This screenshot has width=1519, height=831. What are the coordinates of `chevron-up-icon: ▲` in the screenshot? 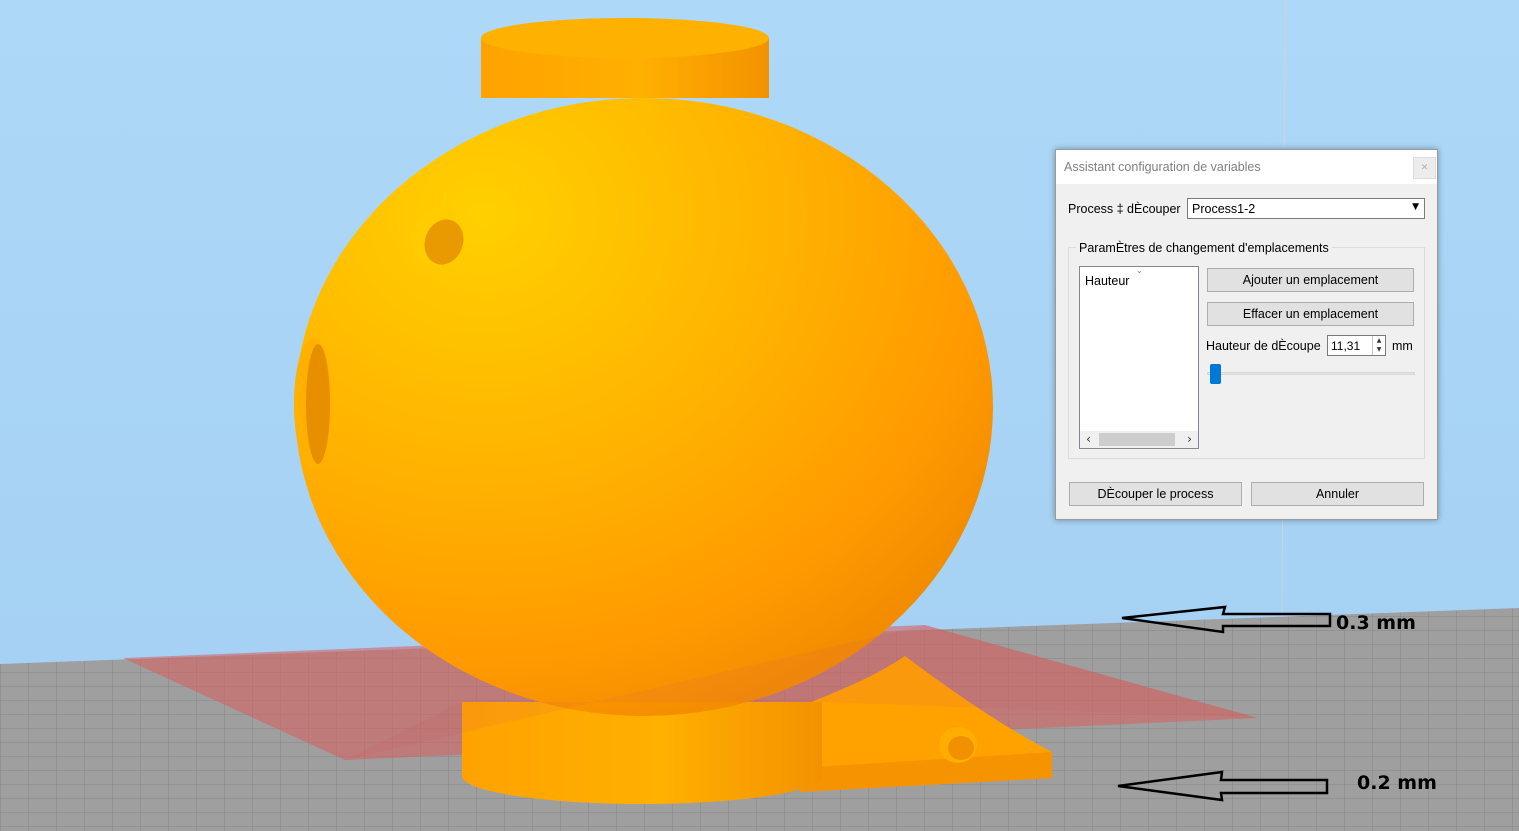 It's located at (1379, 340).